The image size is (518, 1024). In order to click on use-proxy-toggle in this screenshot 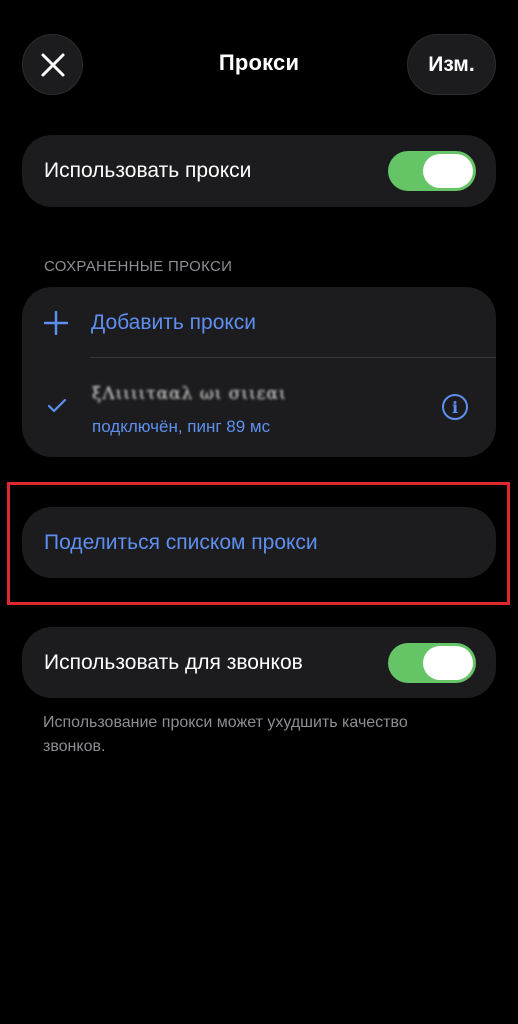, I will do `click(432, 171)`.